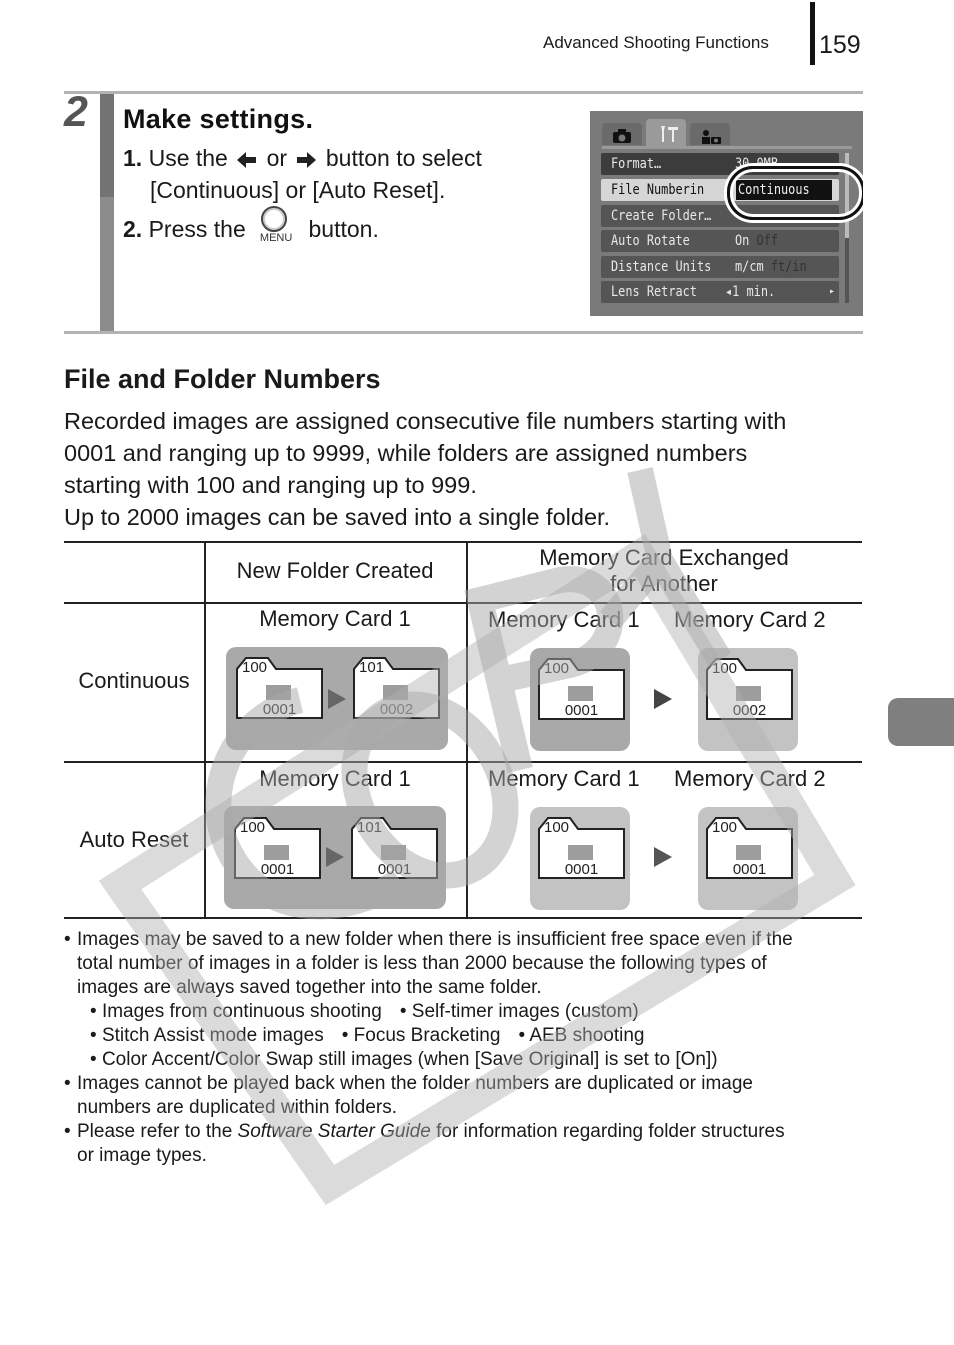 This screenshot has height=1345, width=954. What do you see at coordinates (622, 134) in the screenshot?
I see `tab-shooting` at bounding box center [622, 134].